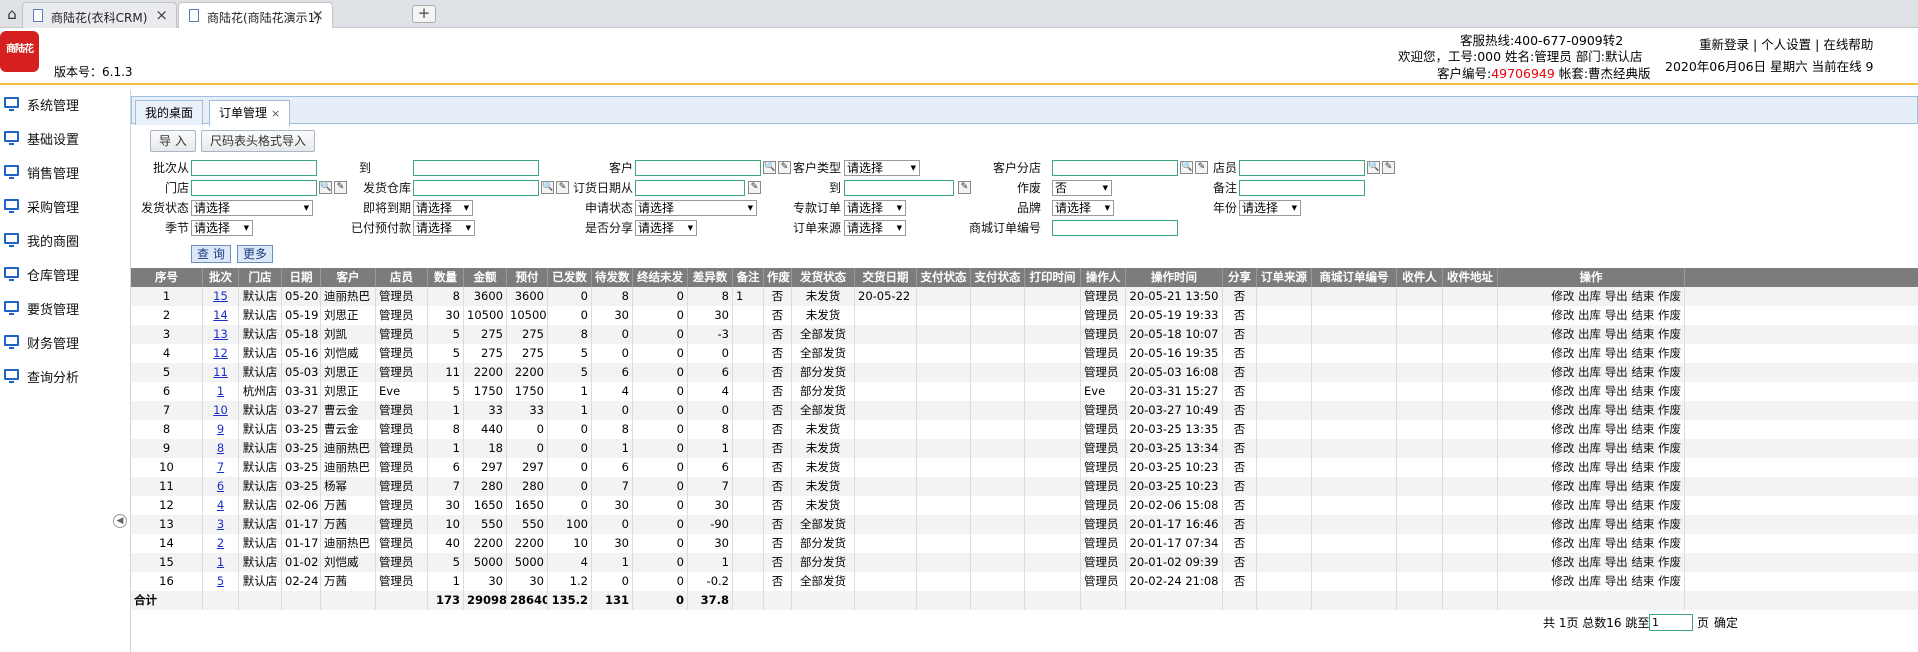  I want to click on cell-batch: 4, so click(221, 505).